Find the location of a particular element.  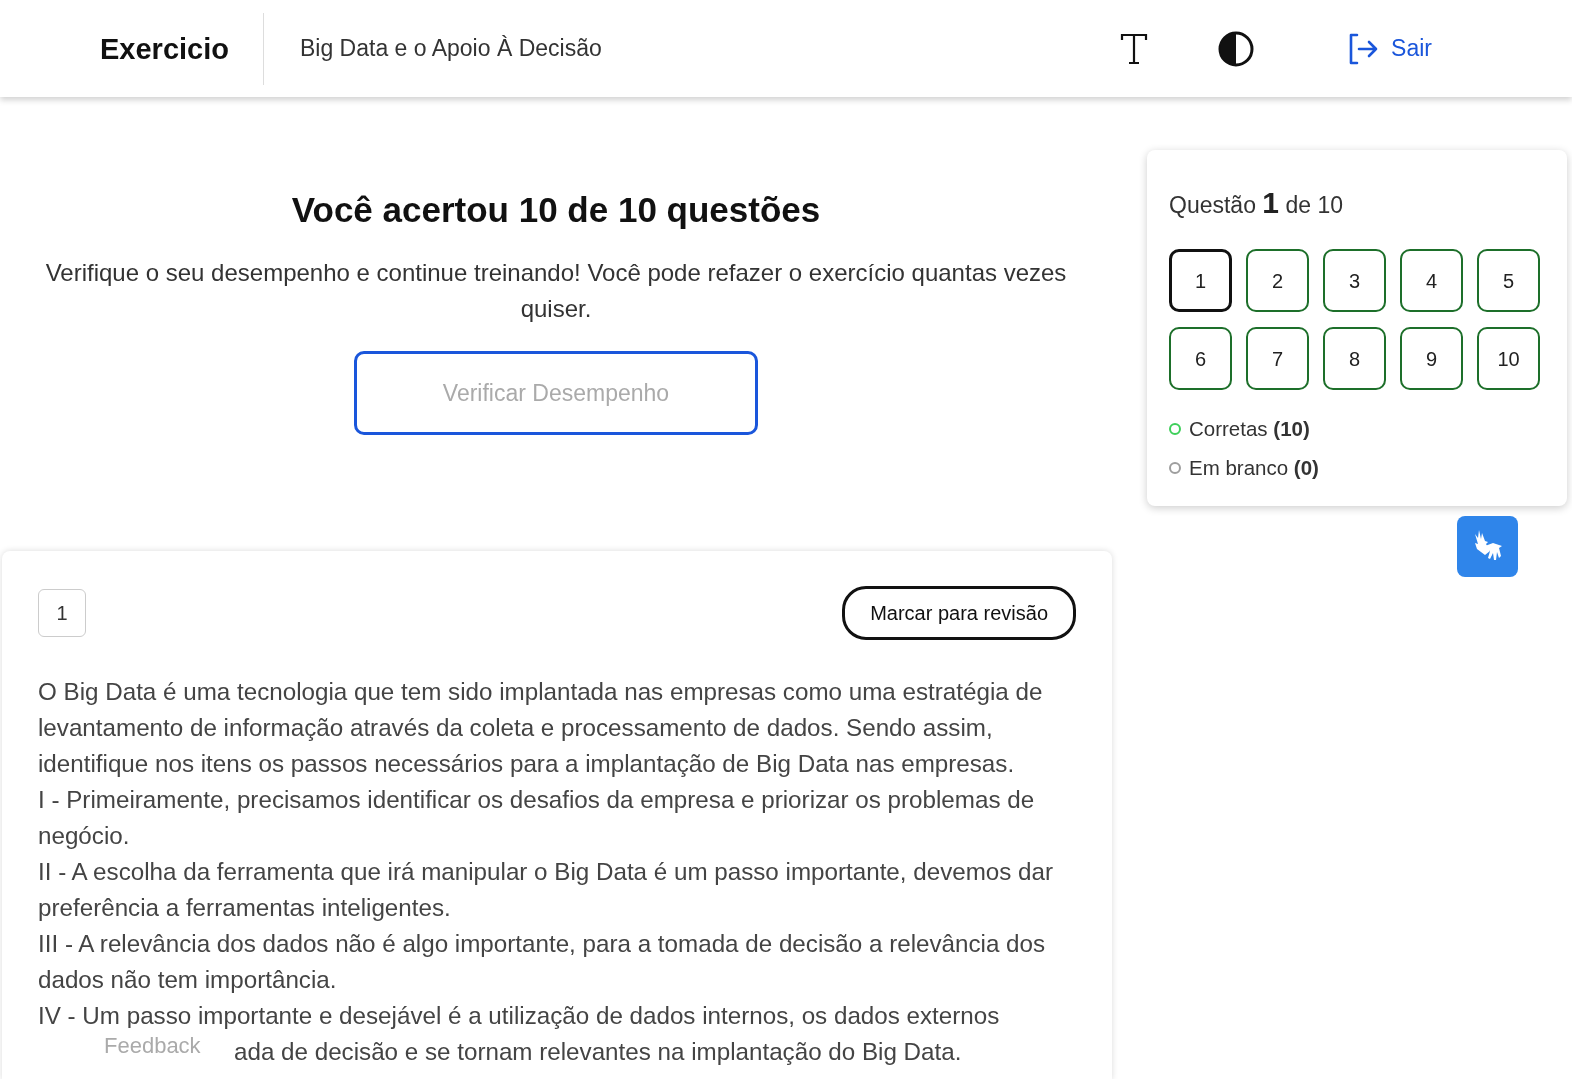

text-size-icon is located at coordinates (1134, 48).